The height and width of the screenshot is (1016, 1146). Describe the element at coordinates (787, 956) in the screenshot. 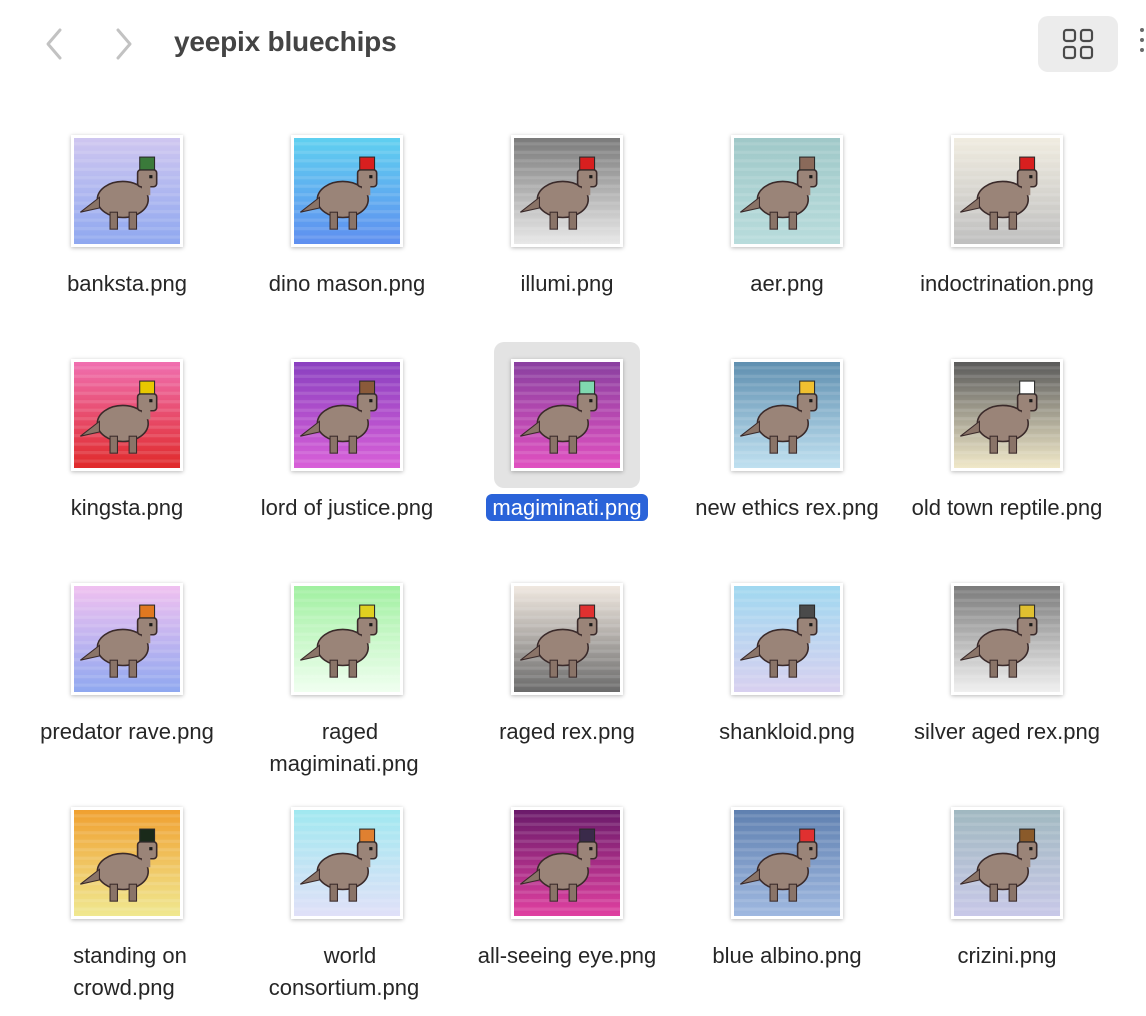

I see `file-name-label: blue albino.png` at that location.